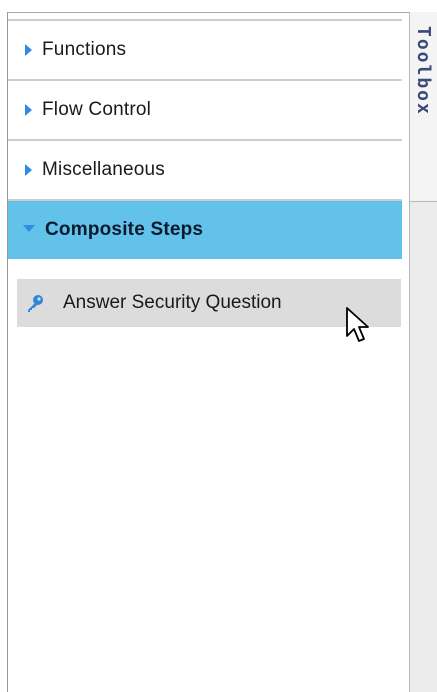  I want to click on category-functions: Functions, so click(205, 51).